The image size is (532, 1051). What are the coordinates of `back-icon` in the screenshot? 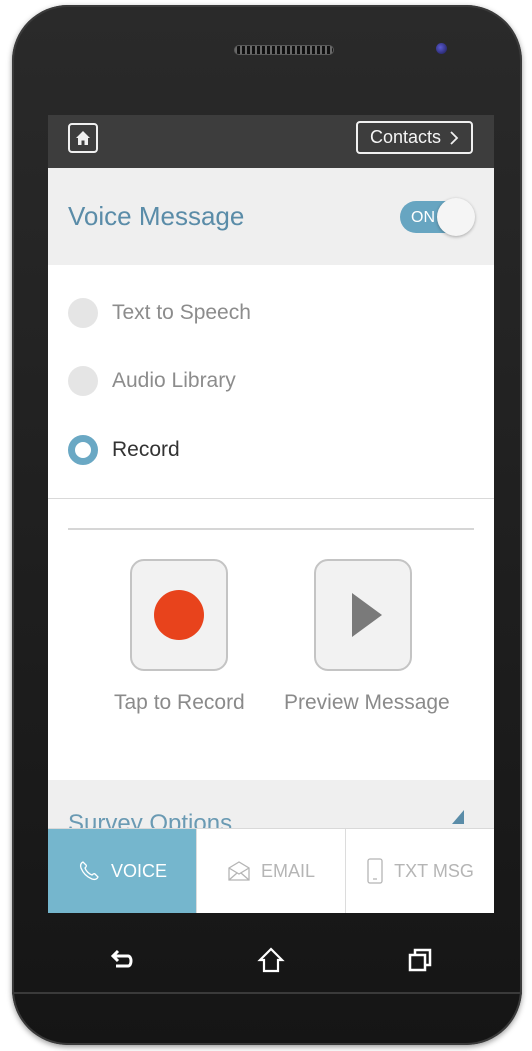 It's located at (122, 958).